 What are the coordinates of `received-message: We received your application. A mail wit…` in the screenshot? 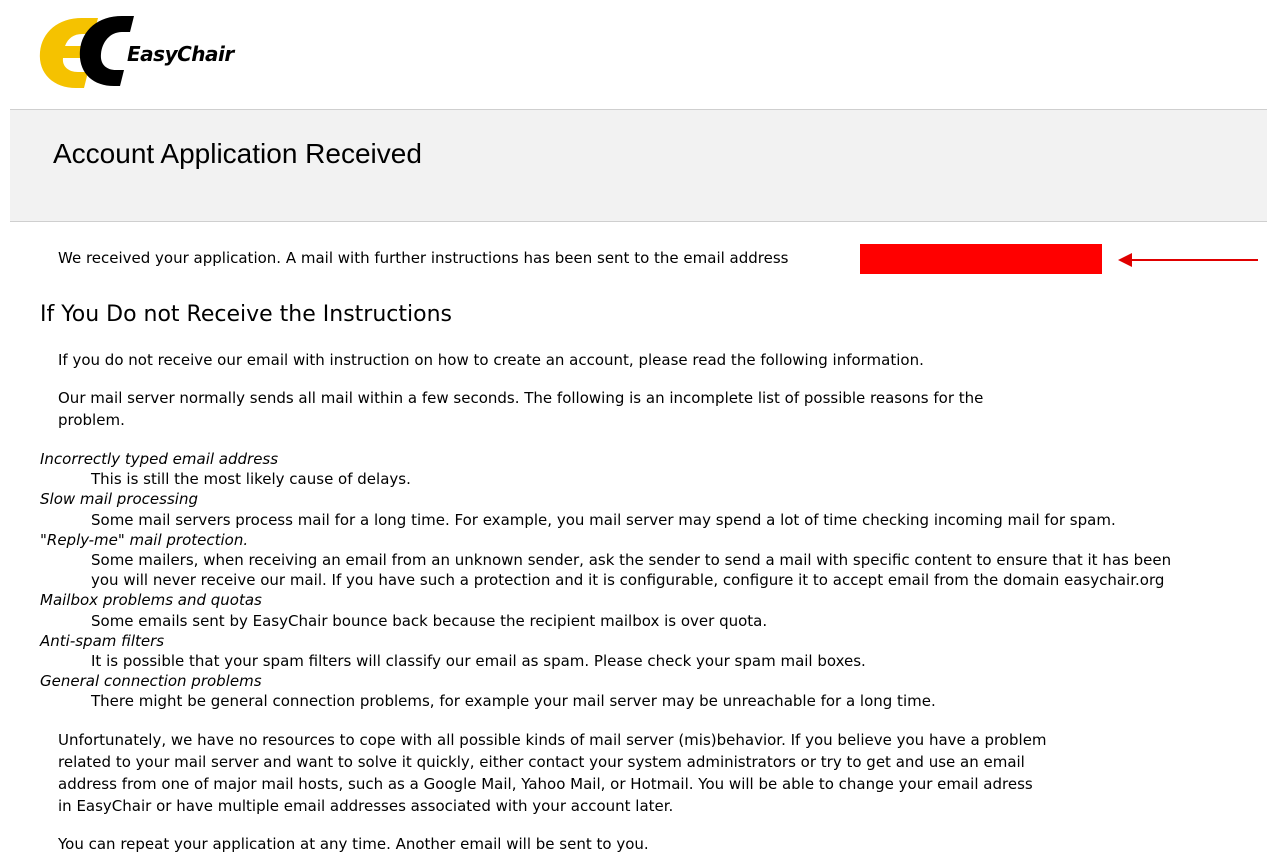 It's located at (423, 258).